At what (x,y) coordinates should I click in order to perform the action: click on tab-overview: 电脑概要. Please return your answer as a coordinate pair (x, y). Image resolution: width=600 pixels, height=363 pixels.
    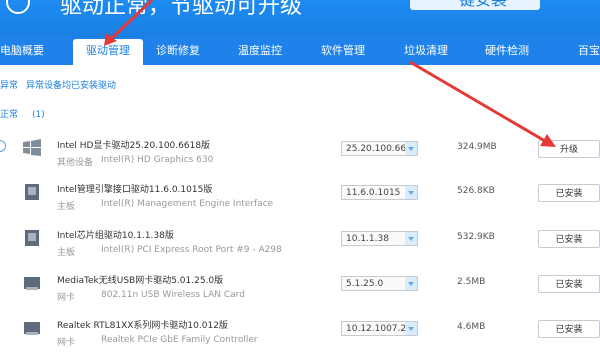
    Looking at the image, I should click on (35, 51).